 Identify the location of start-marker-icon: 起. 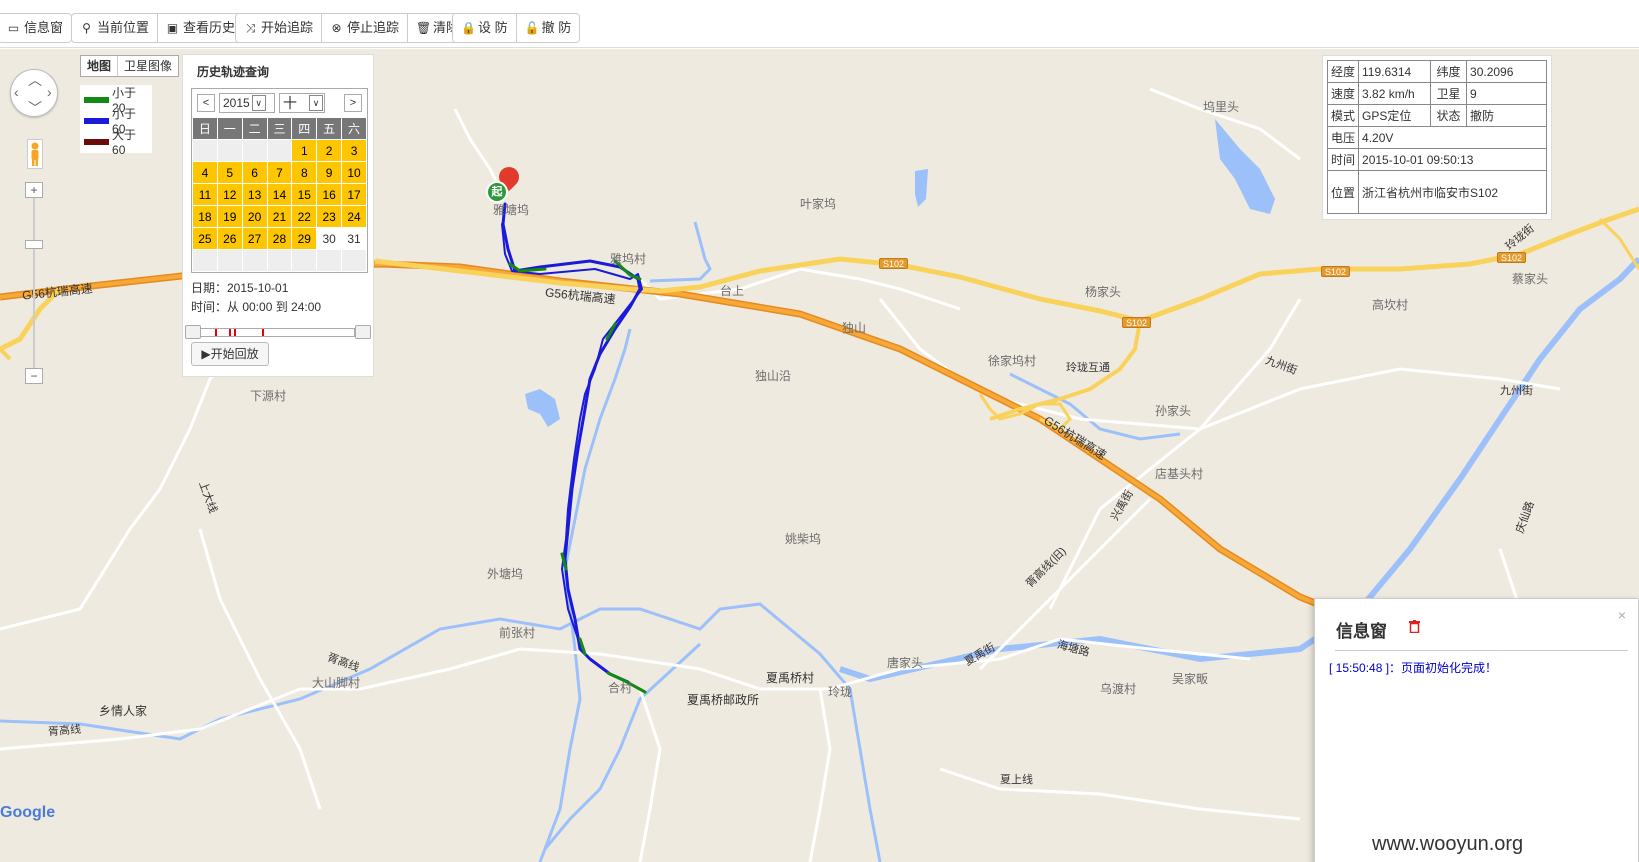
(497, 192).